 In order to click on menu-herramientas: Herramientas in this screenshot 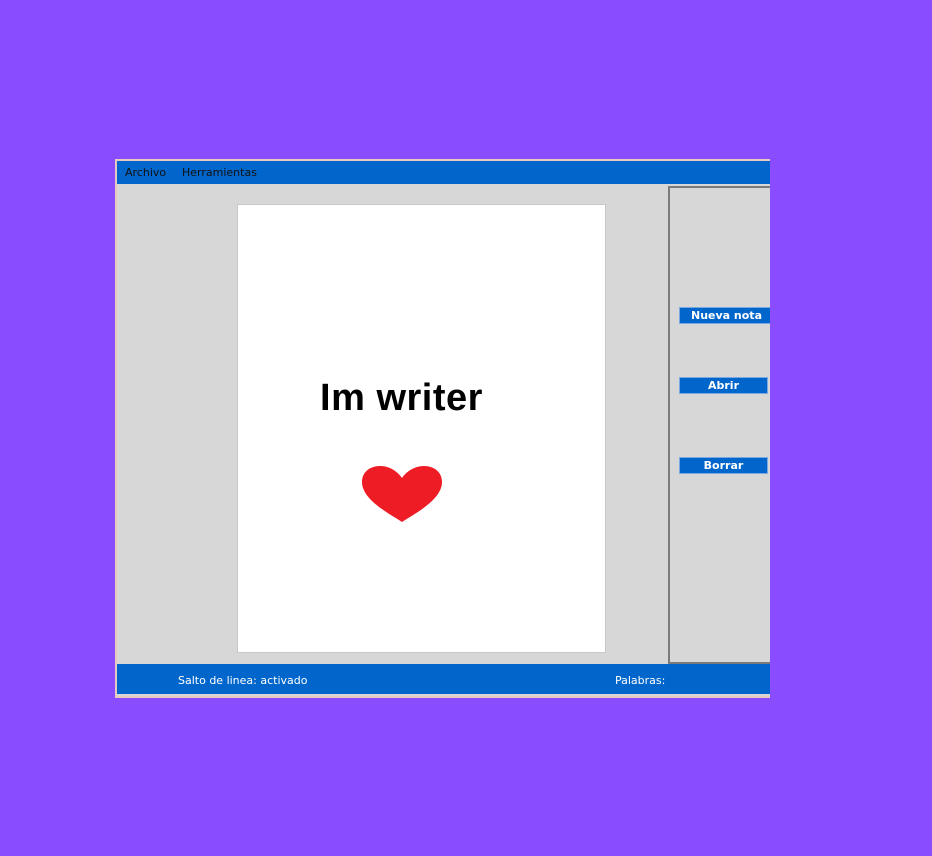, I will do `click(219, 172)`.